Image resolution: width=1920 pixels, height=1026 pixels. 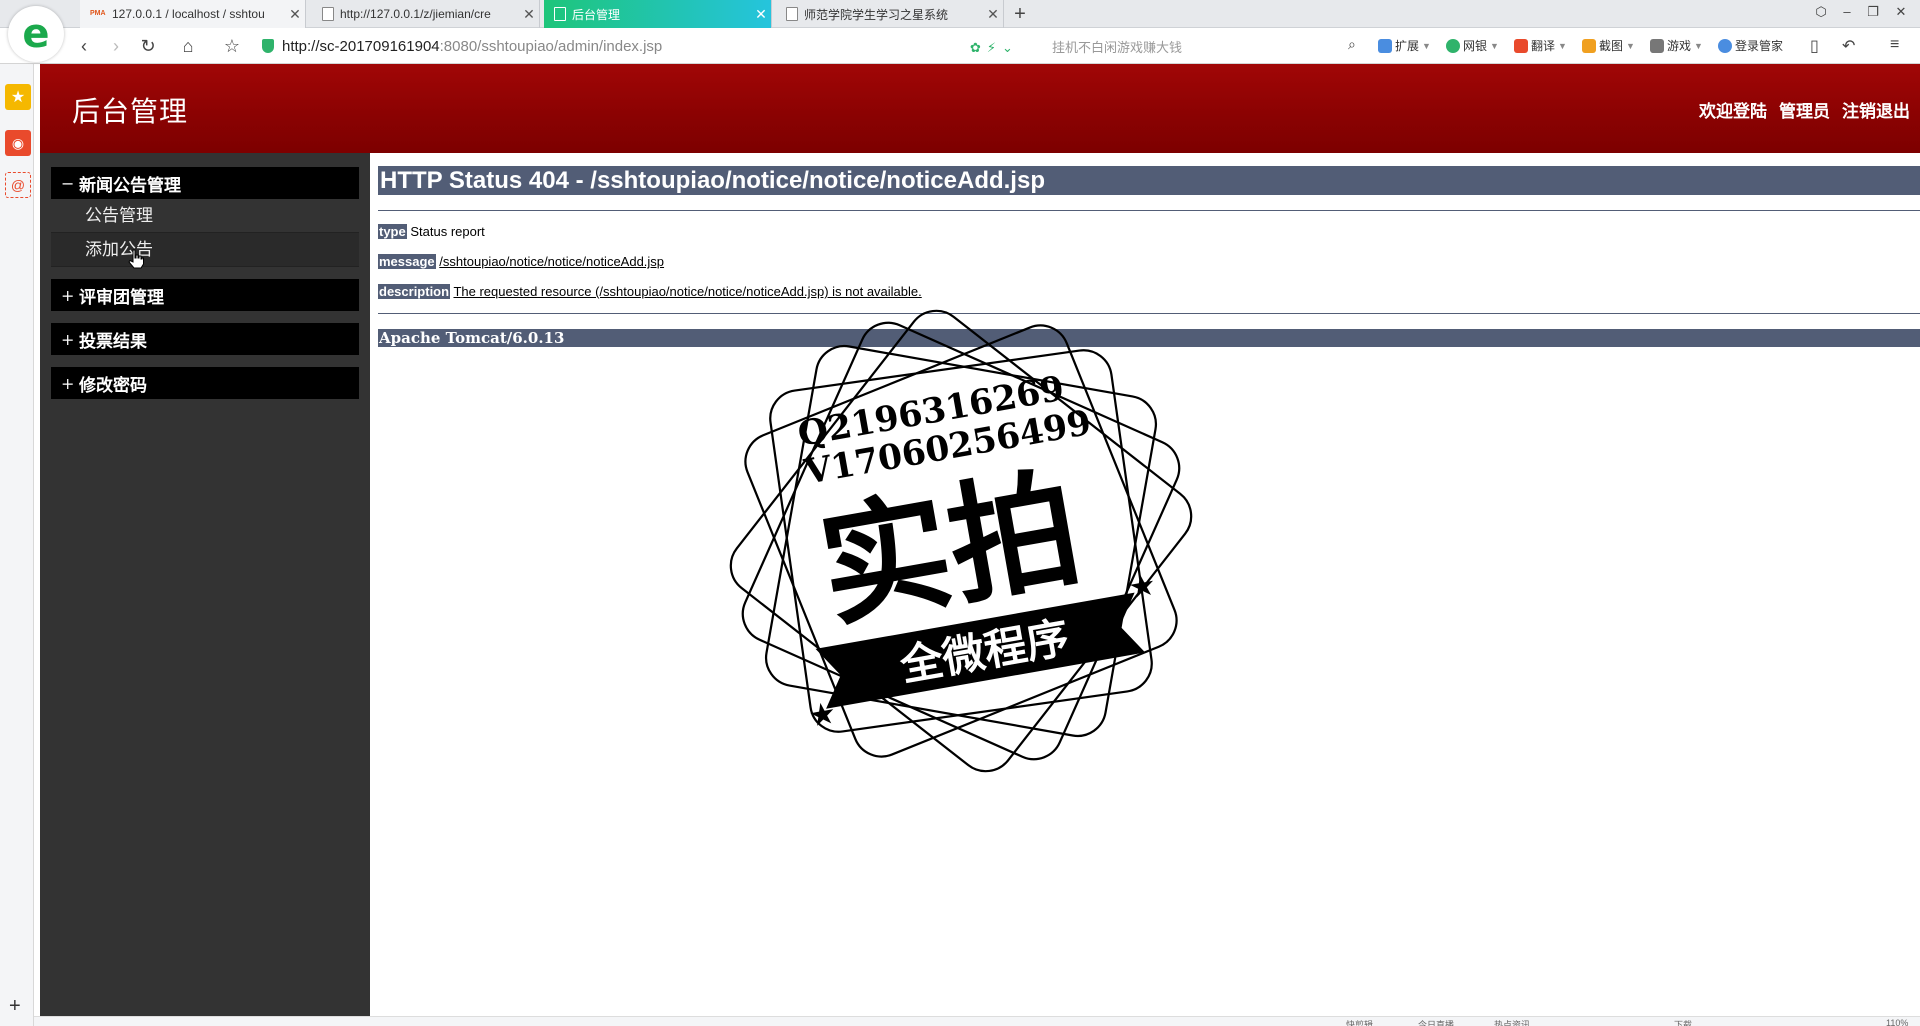 What do you see at coordinates (113, 385) in the screenshot?
I see `menu-head-label: 修改密码` at bounding box center [113, 385].